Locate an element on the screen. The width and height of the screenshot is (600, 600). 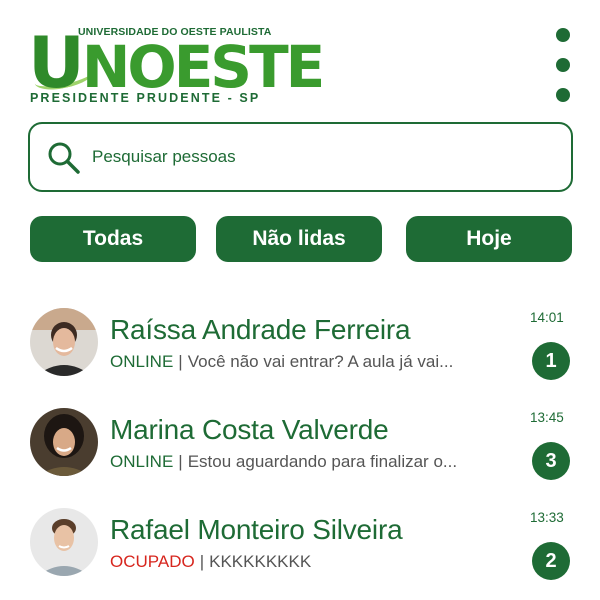
more-vertical-icon is located at coordinates (563, 35).